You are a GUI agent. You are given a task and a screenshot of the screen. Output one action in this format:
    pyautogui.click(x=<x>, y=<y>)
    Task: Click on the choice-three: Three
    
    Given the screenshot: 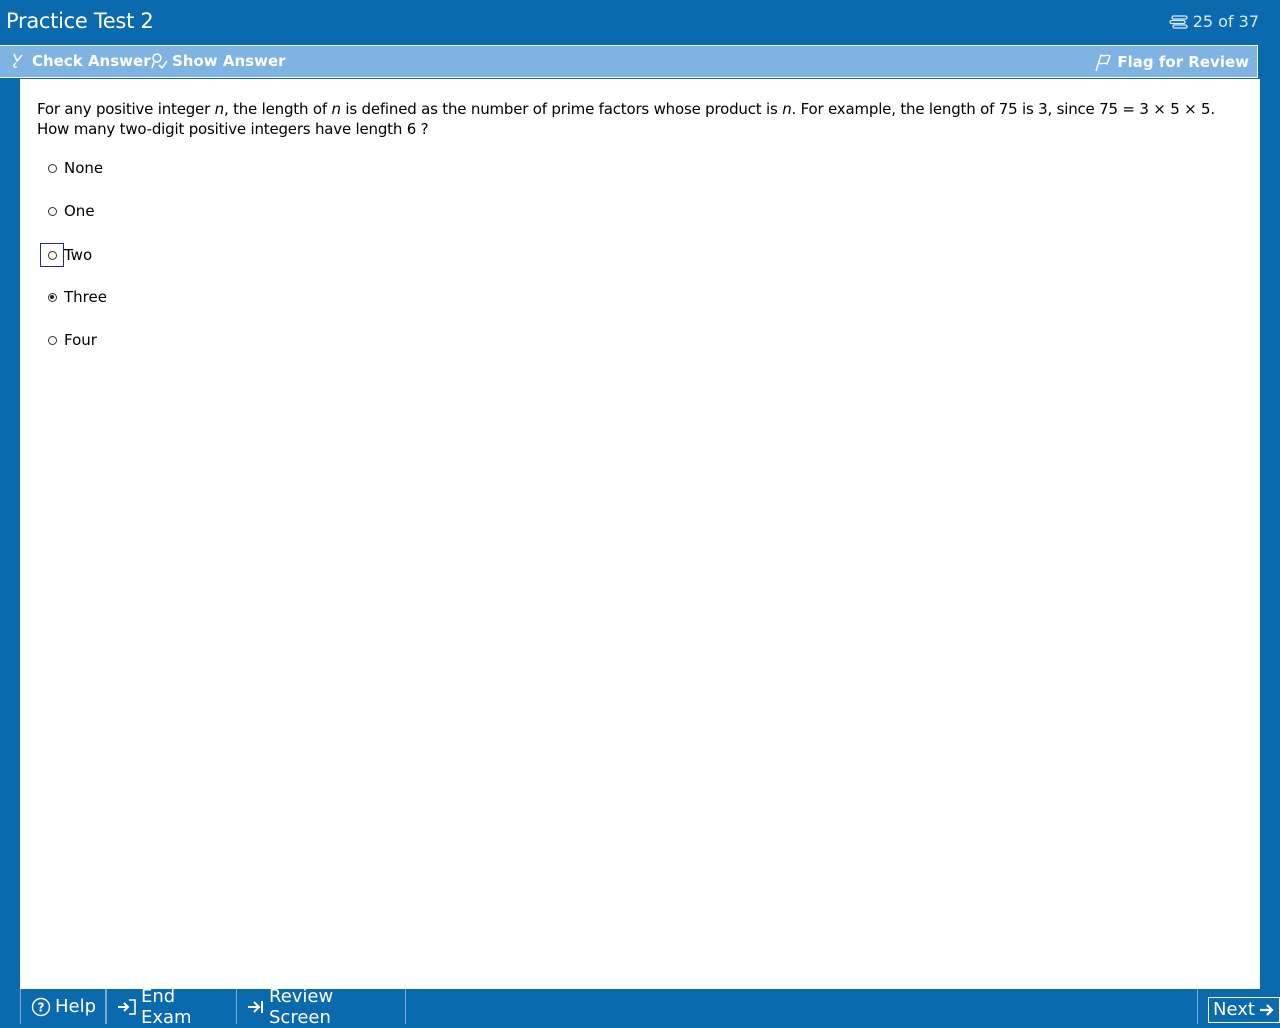 What is the action you would take?
    pyautogui.click(x=73, y=297)
    